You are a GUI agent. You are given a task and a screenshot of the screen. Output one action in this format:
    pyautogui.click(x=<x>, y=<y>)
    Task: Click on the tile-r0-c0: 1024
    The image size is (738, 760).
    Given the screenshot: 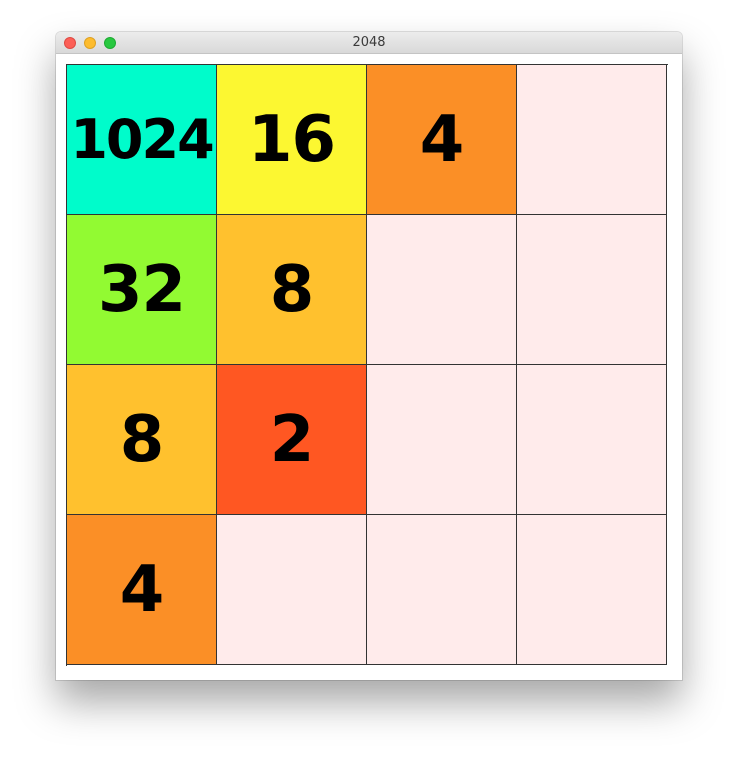 What is the action you would take?
    pyautogui.click(x=142, y=140)
    